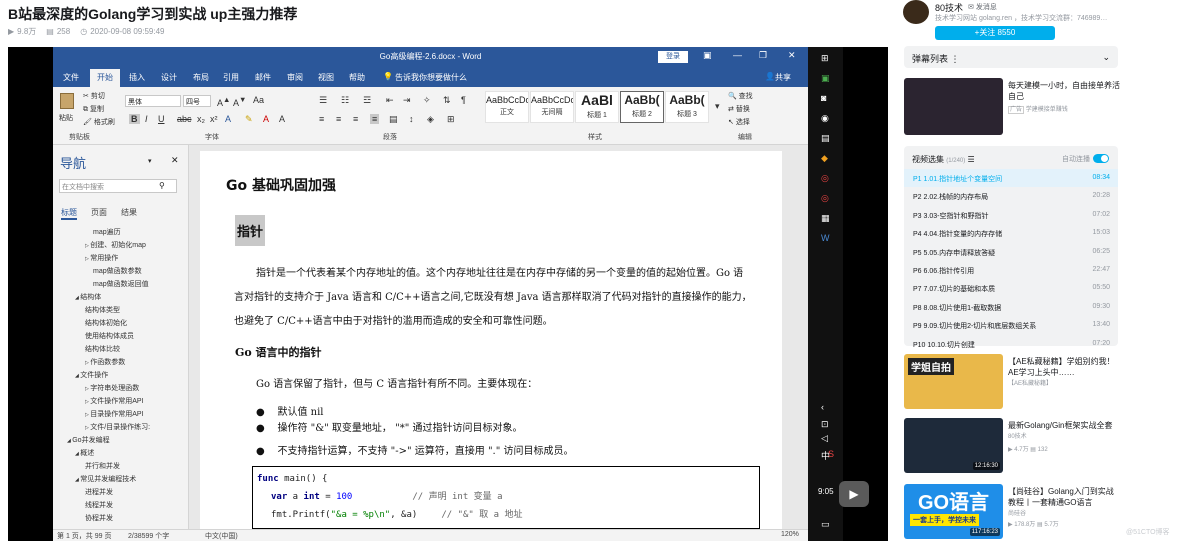  I want to click on login-button: 登录, so click(673, 57).